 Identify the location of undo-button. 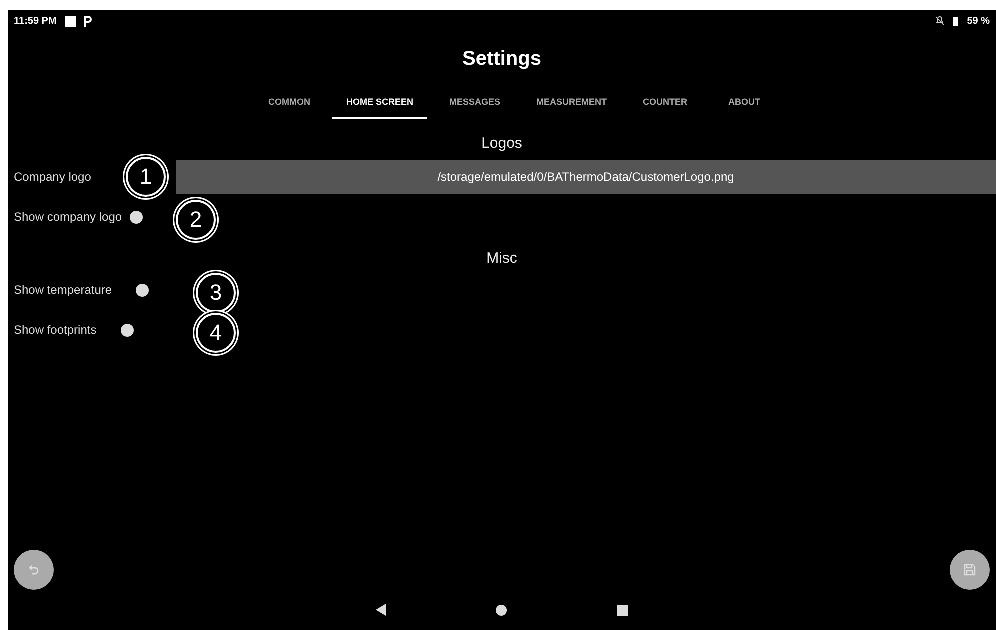
(34, 570).